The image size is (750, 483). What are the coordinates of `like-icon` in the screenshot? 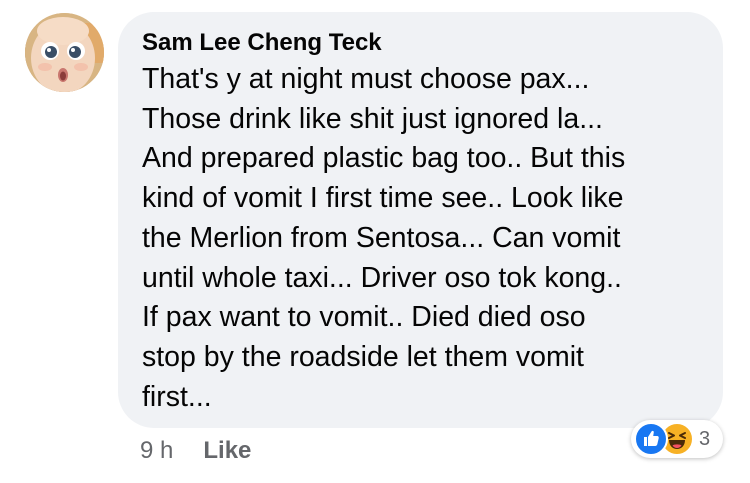 It's located at (651, 439).